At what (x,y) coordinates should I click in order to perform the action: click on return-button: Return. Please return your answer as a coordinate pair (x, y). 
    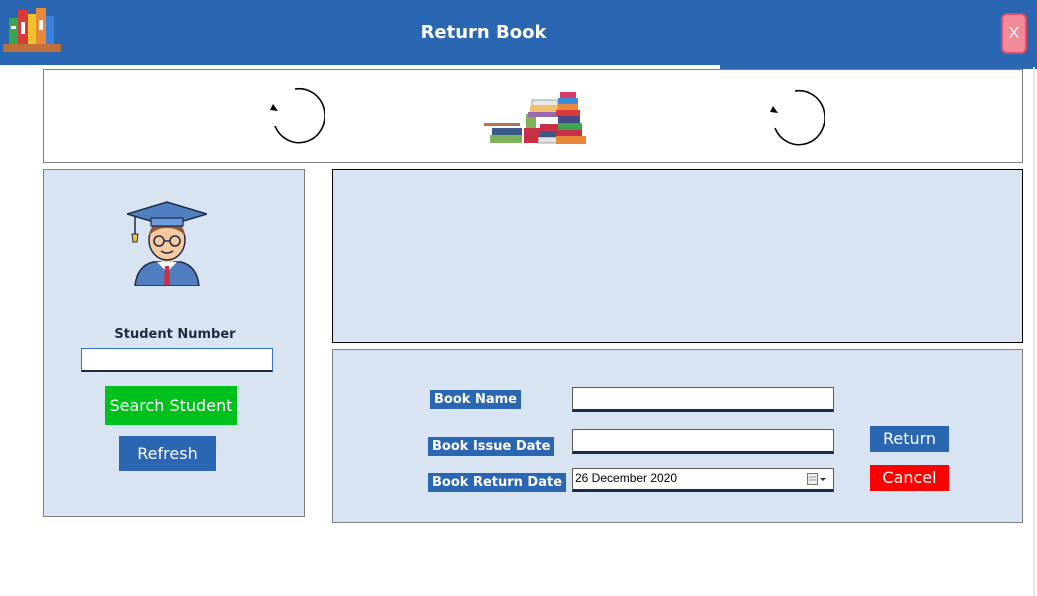
    Looking at the image, I should click on (909, 439).